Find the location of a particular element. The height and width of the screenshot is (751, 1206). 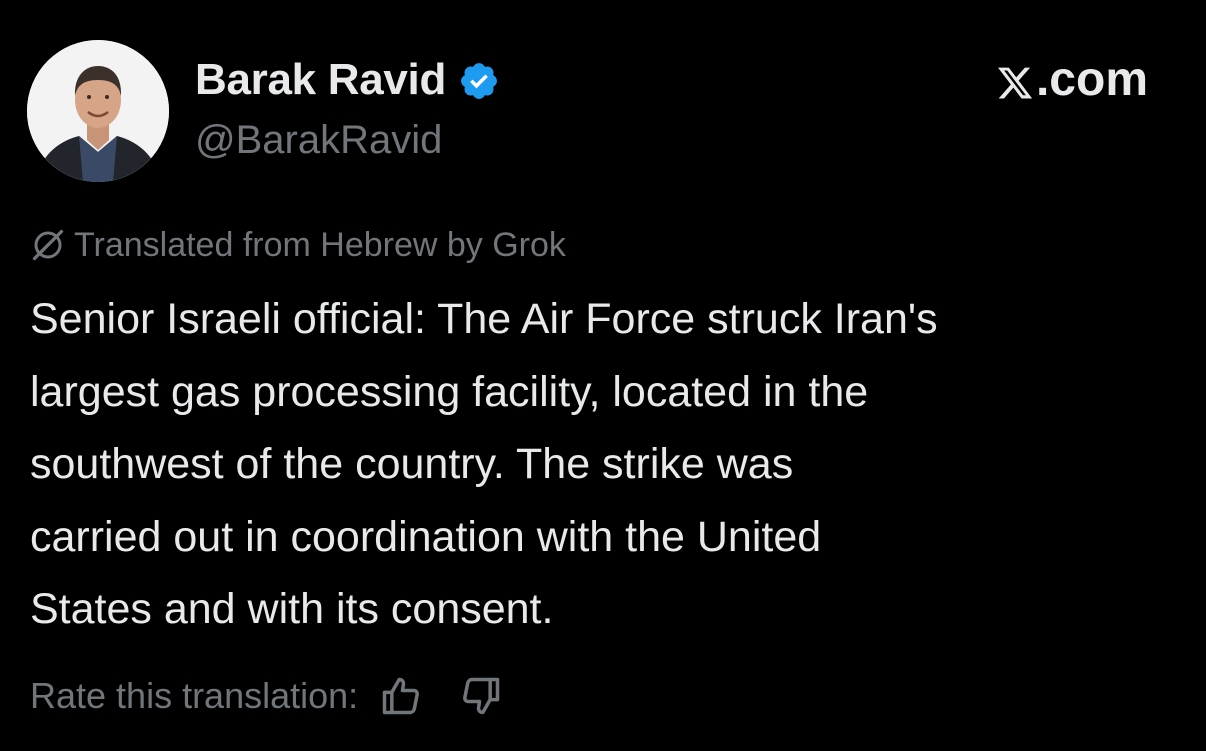

author-name-row: Barak Ravid is located at coordinates (347, 80).